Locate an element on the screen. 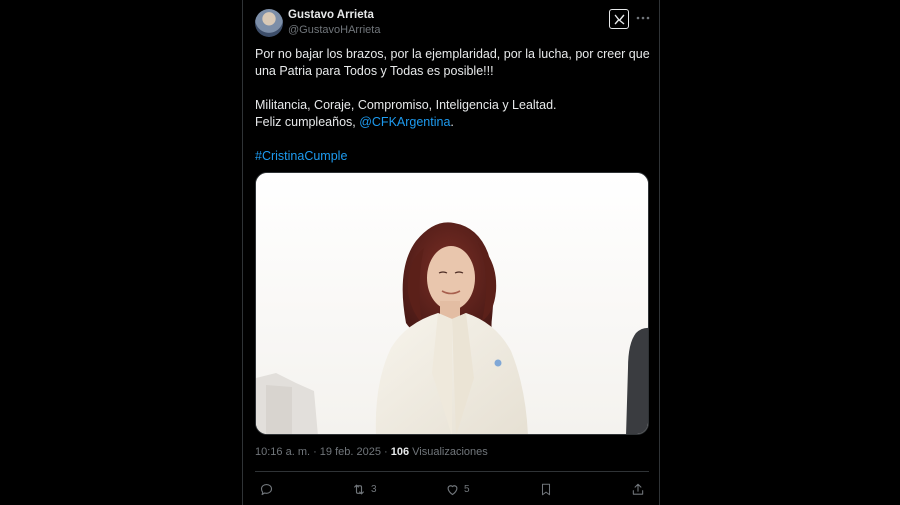 This screenshot has height=505, width=900. reply-icon is located at coordinates (266, 489).